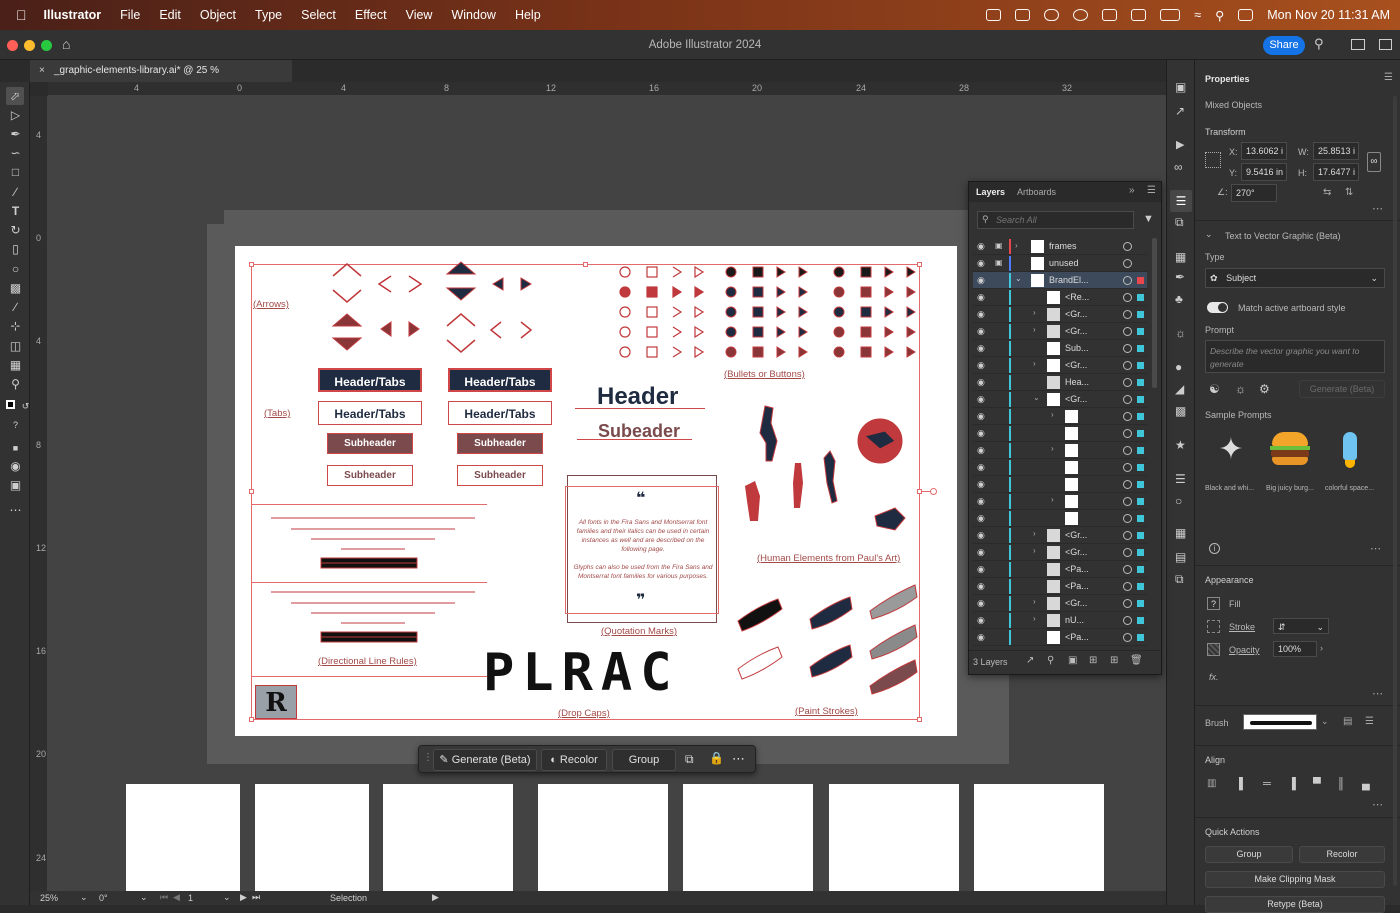 The height and width of the screenshot is (913, 1400). What do you see at coordinates (1244, 650) in the screenshot?
I see `opacity-label: Opacity` at bounding box center [1244, 650].